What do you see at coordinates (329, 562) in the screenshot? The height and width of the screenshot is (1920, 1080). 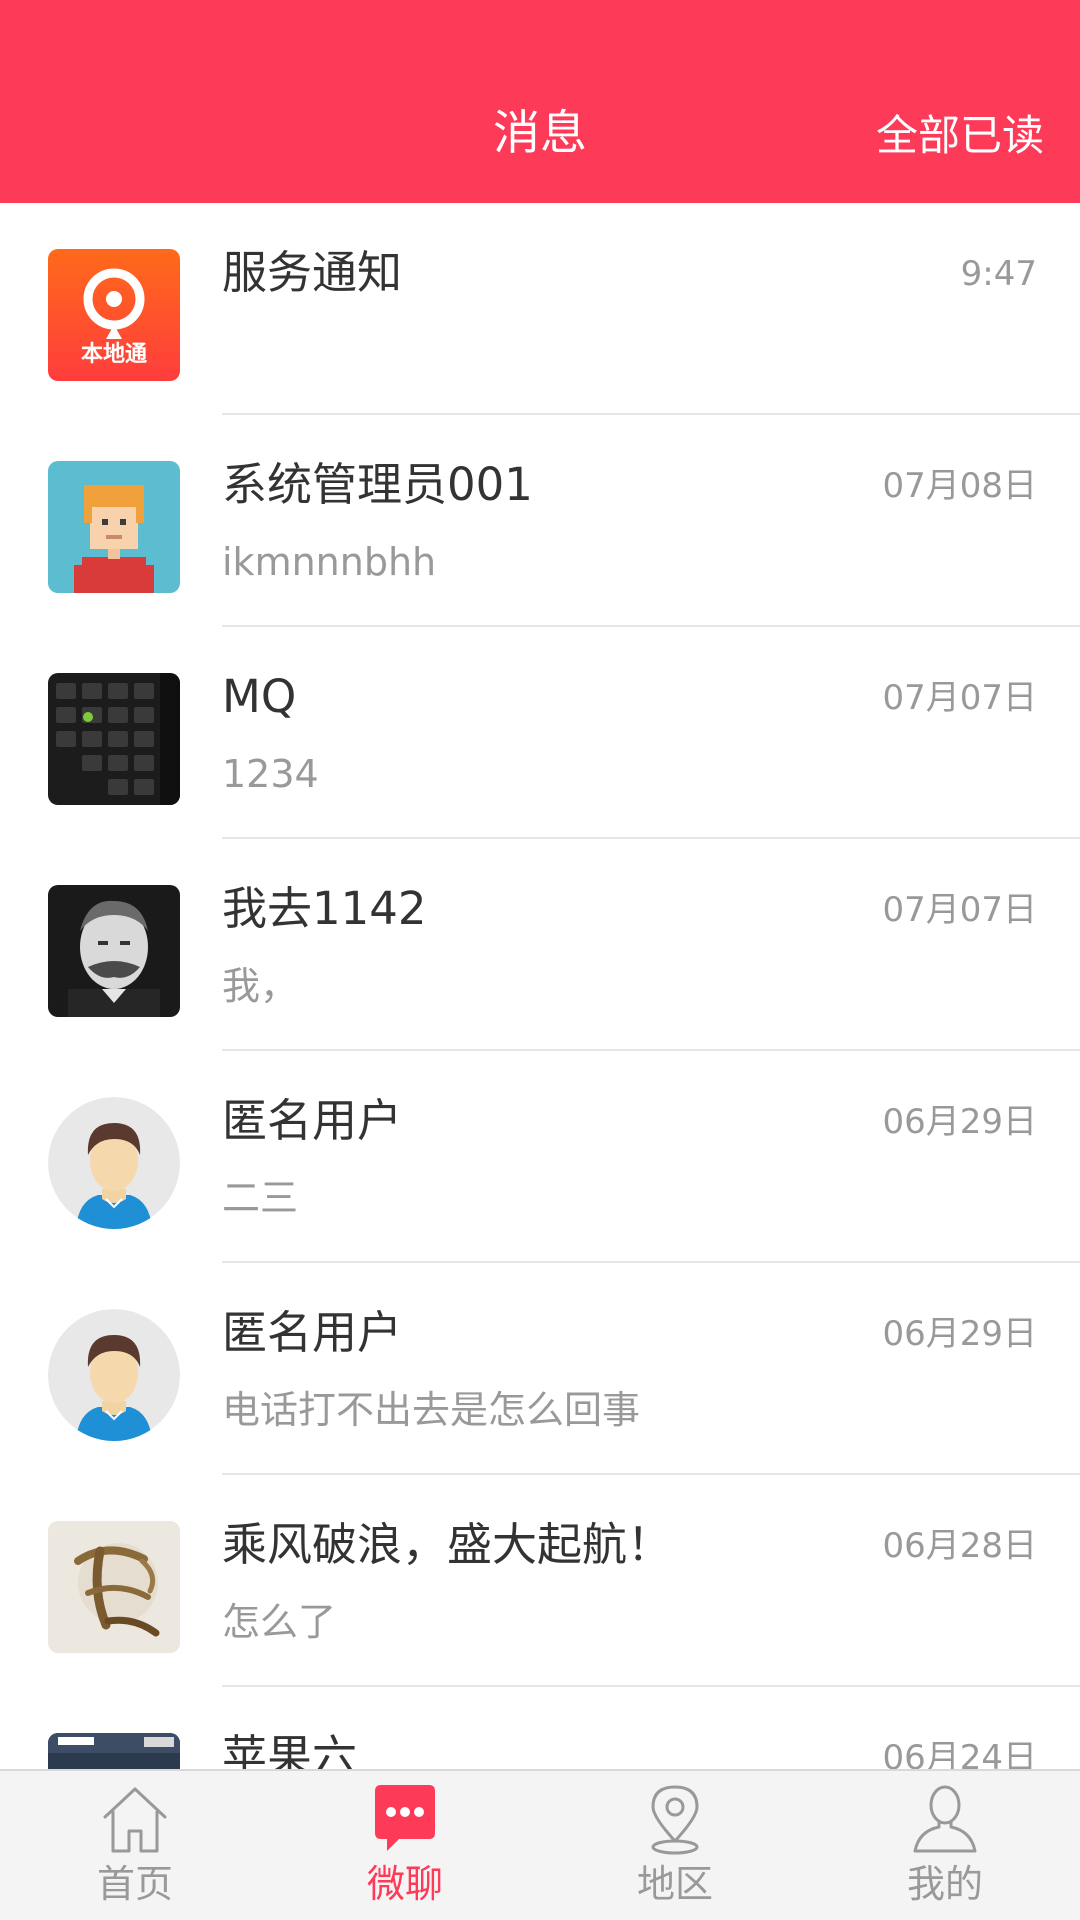 I see `conversation-preview: ikmnnnbhh` at bounding box center [329, 562].